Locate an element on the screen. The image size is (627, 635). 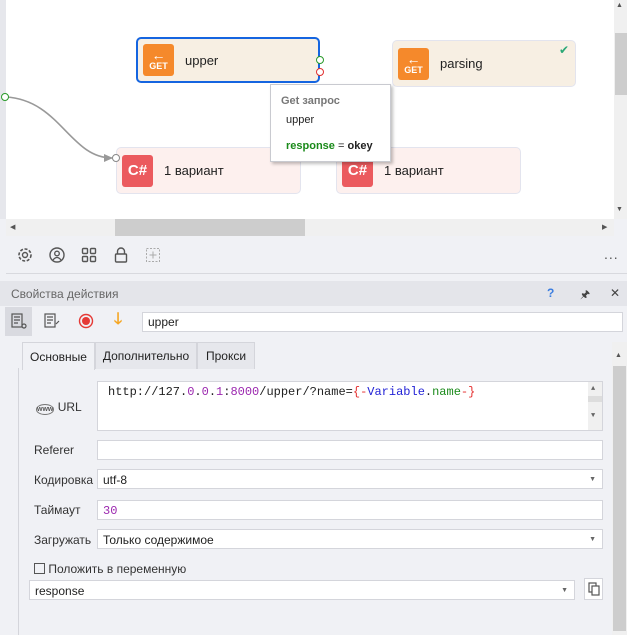
save-to-variable-select: response ▼ is located at coordinates (302, 590).